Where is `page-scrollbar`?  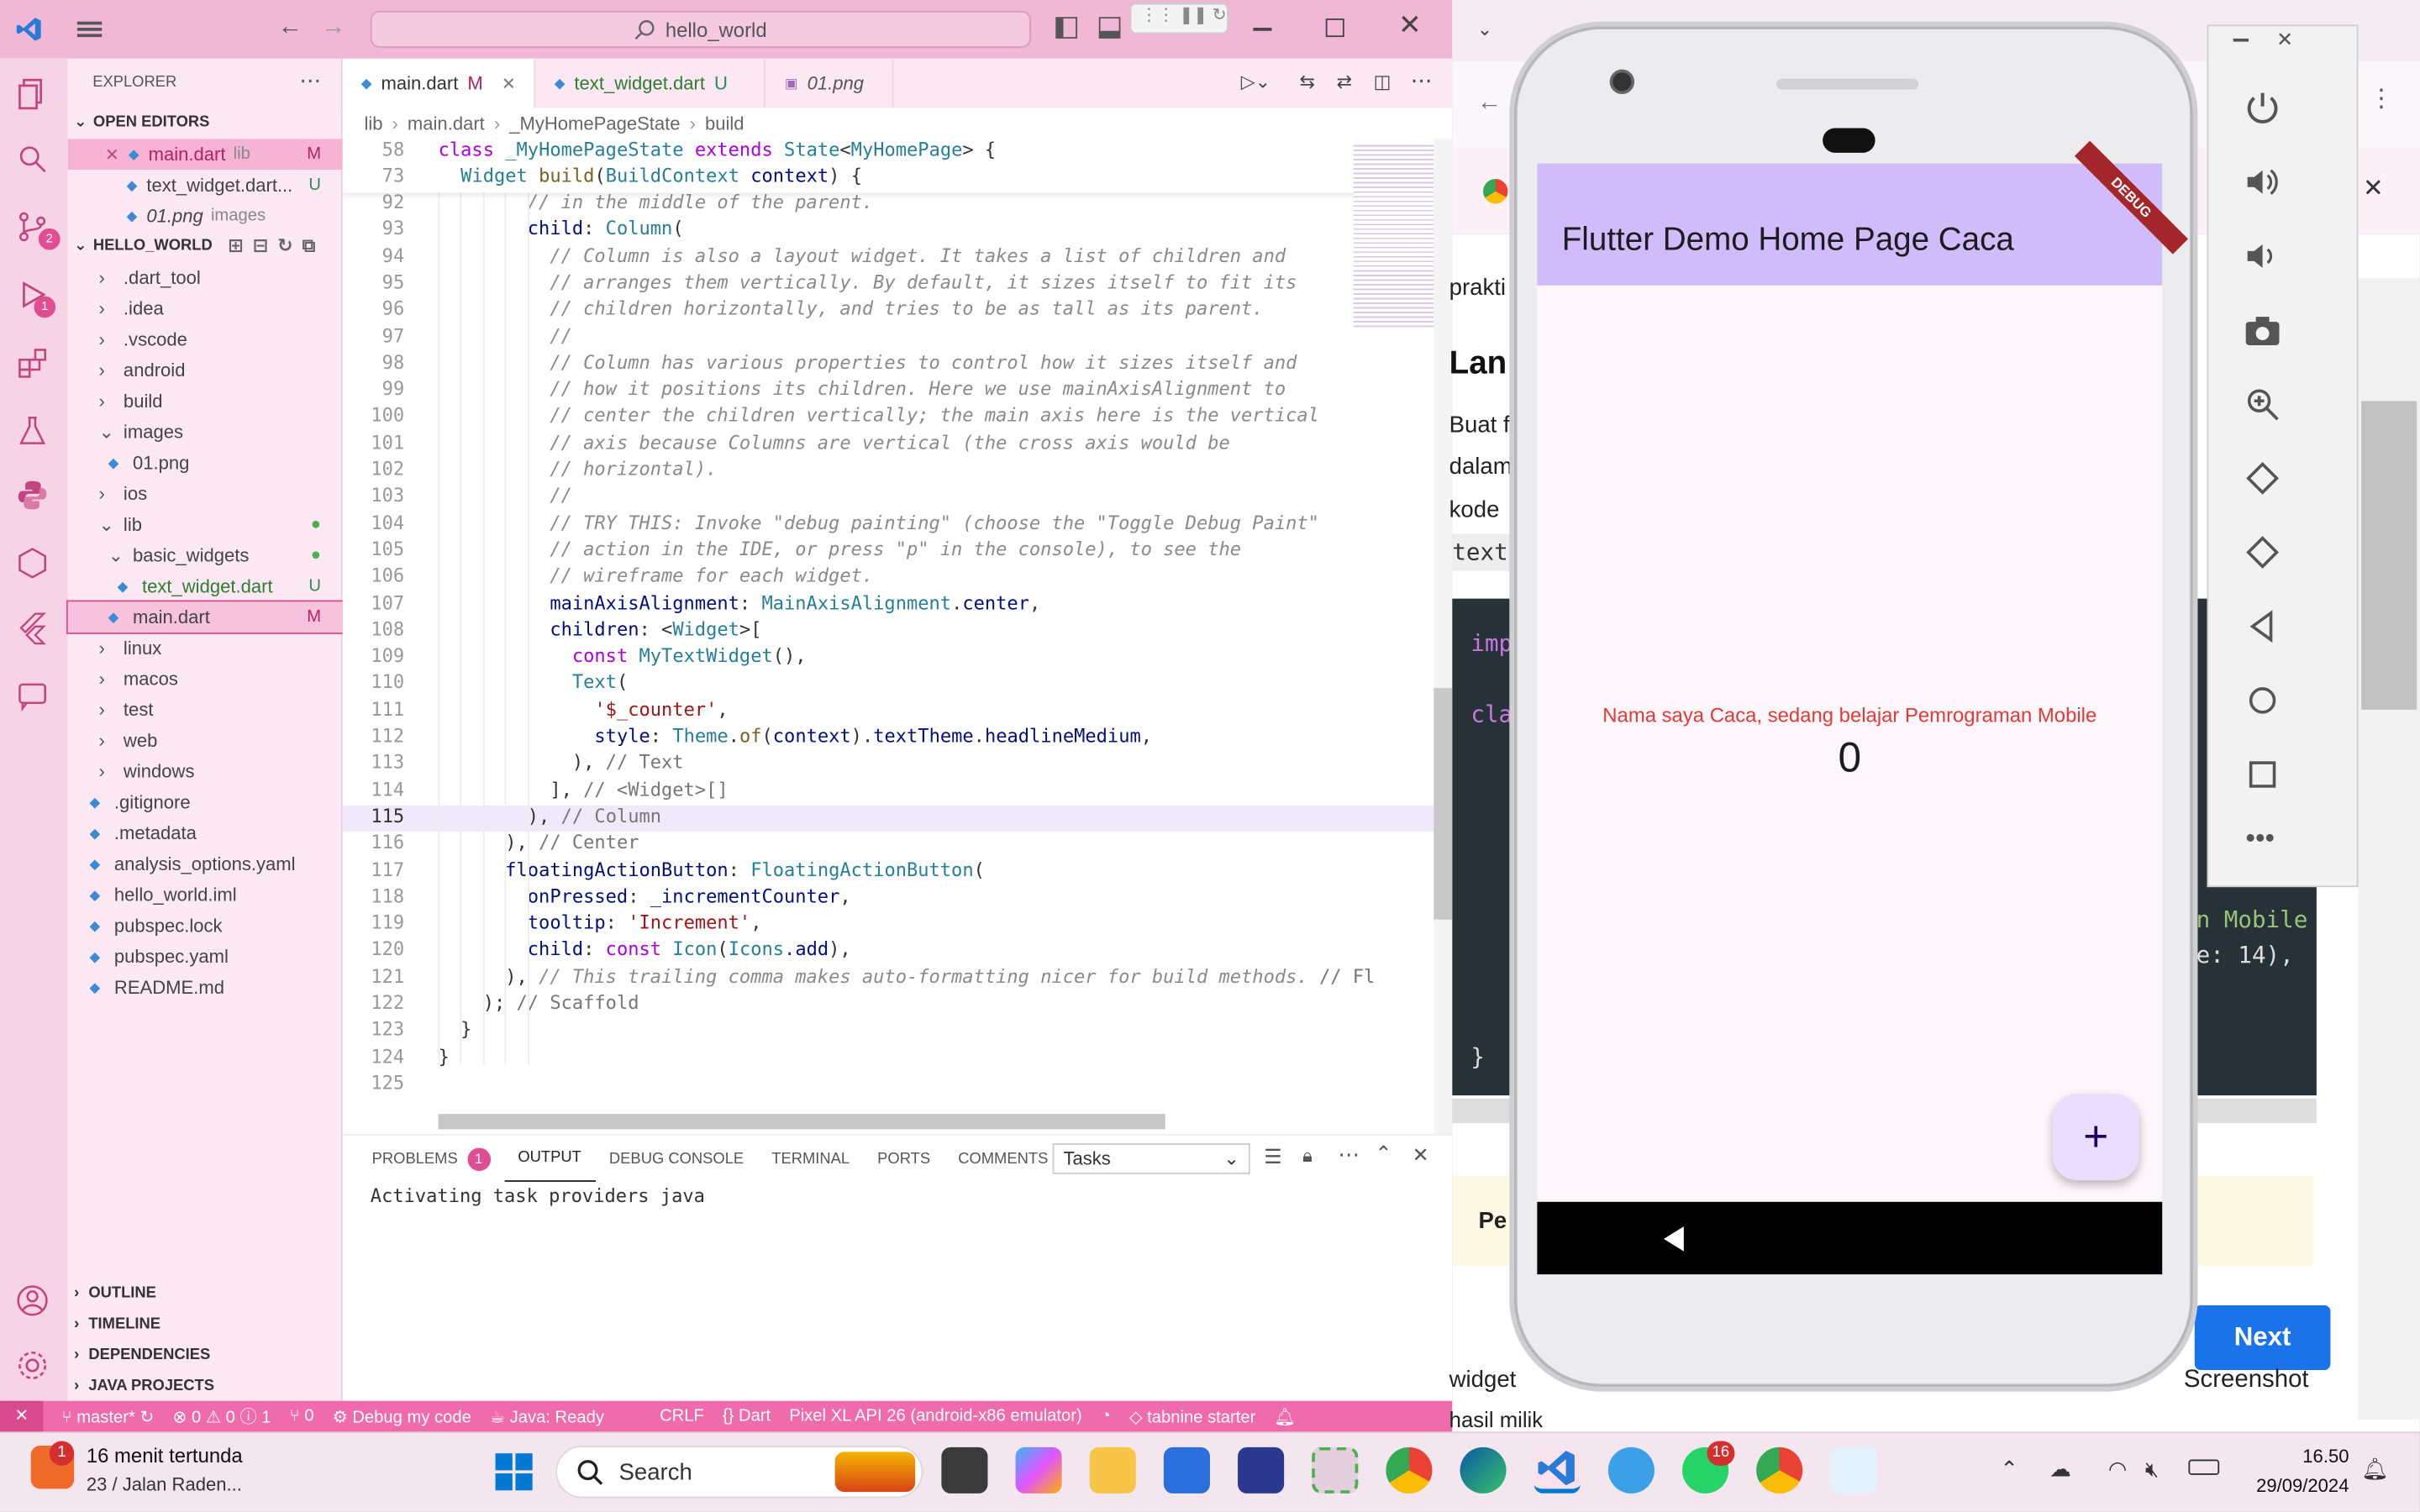
page-scrollbar is located at coordinates (2389, 848).